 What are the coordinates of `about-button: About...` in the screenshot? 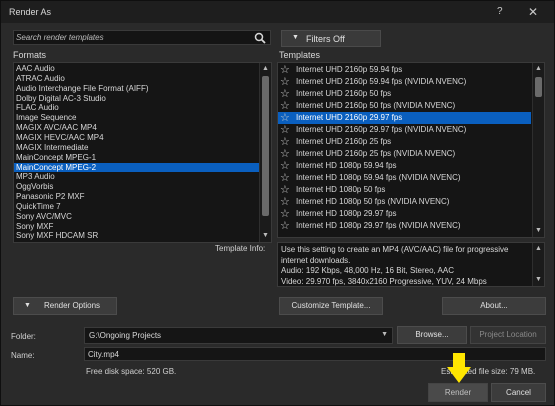 It's located at (494, 306).